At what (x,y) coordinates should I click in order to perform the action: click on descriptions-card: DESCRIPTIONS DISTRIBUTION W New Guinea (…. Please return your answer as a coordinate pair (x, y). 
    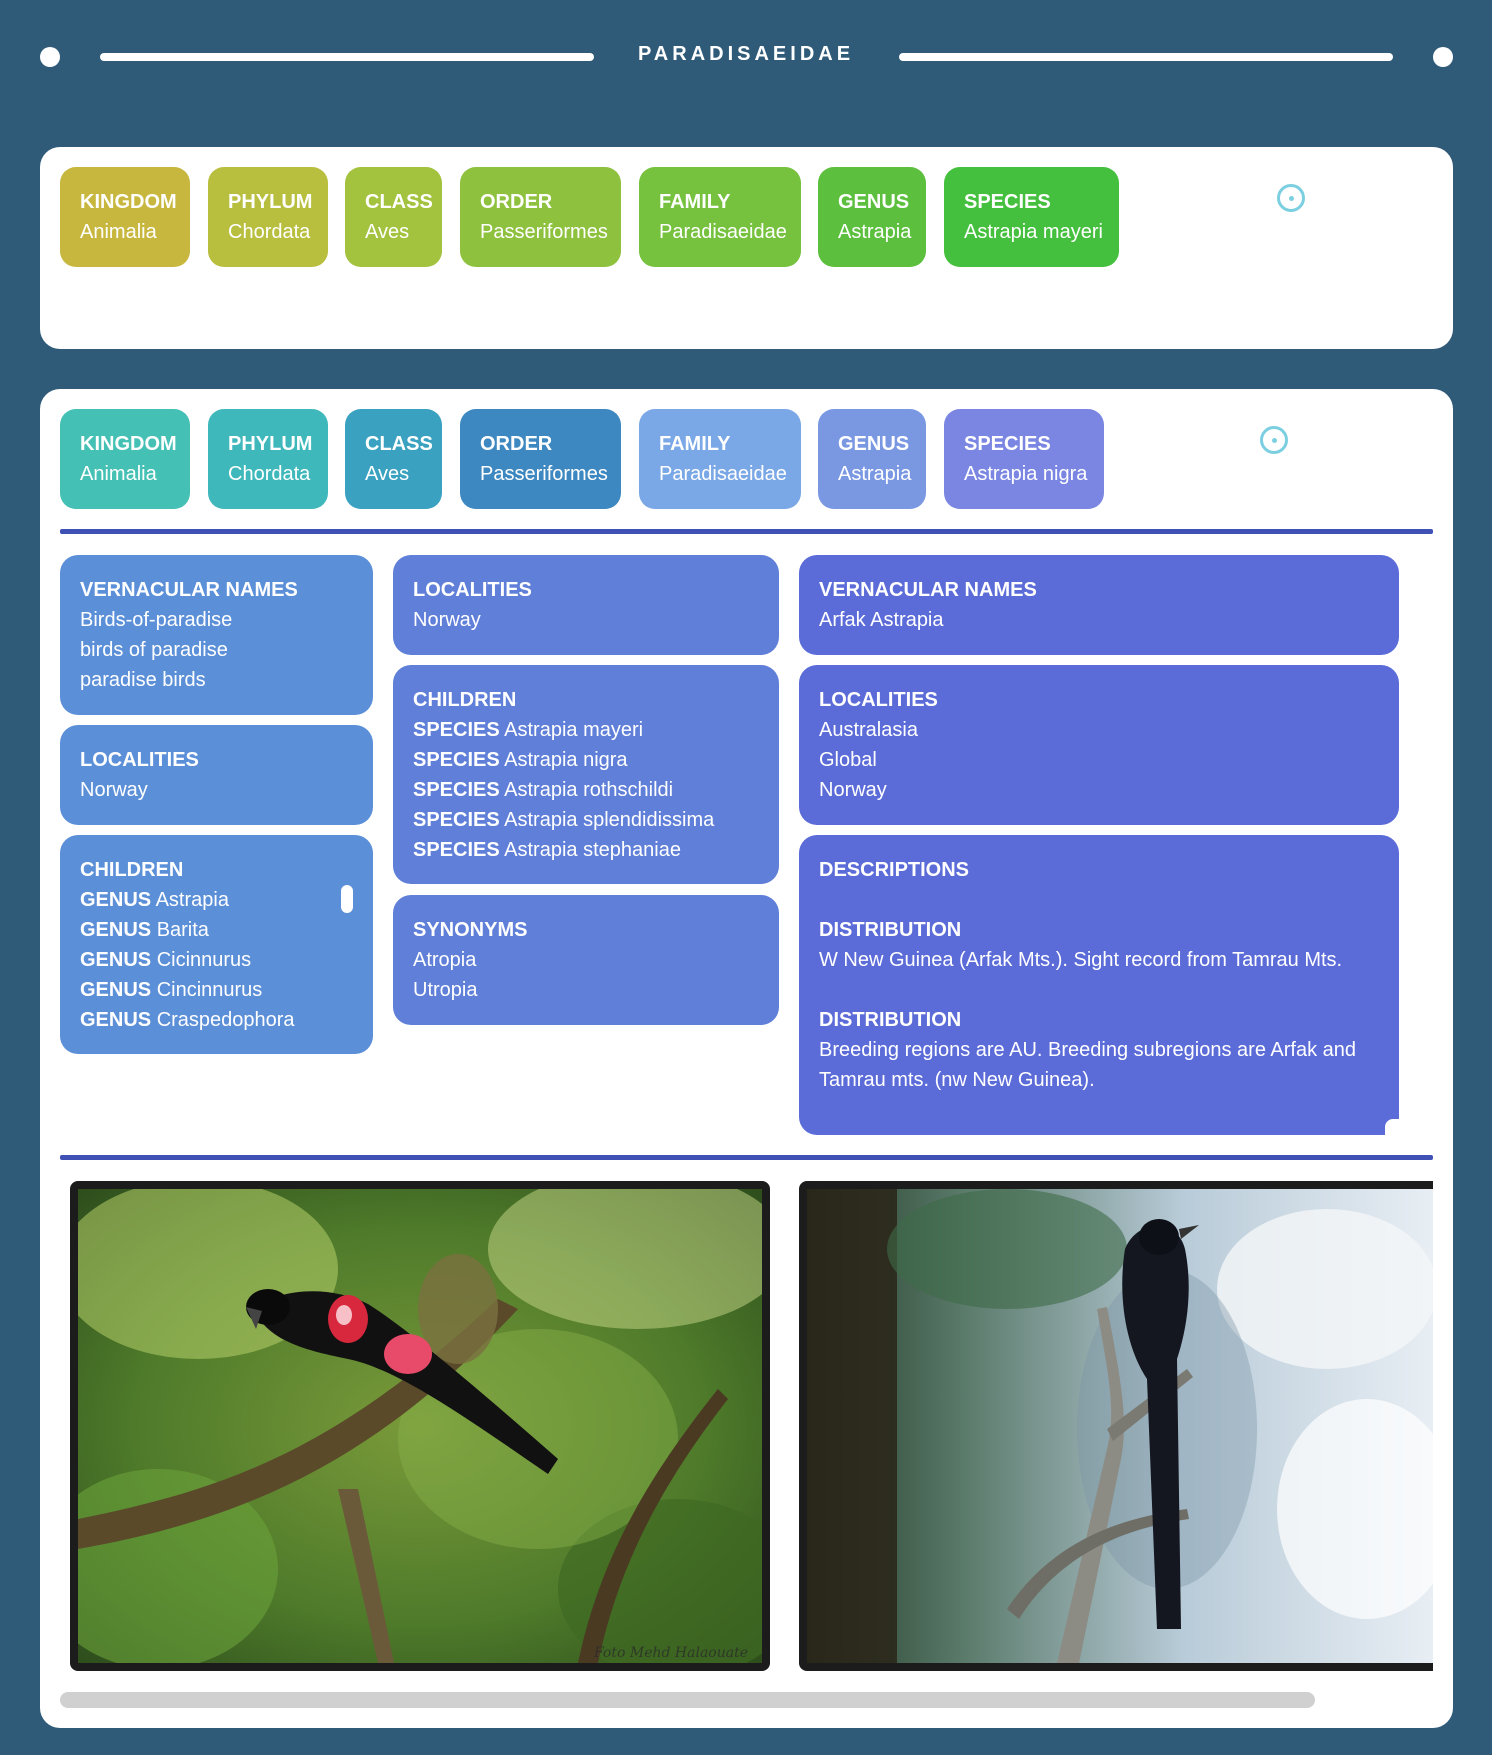
    Looking at the image, I should click on (1099, 985).